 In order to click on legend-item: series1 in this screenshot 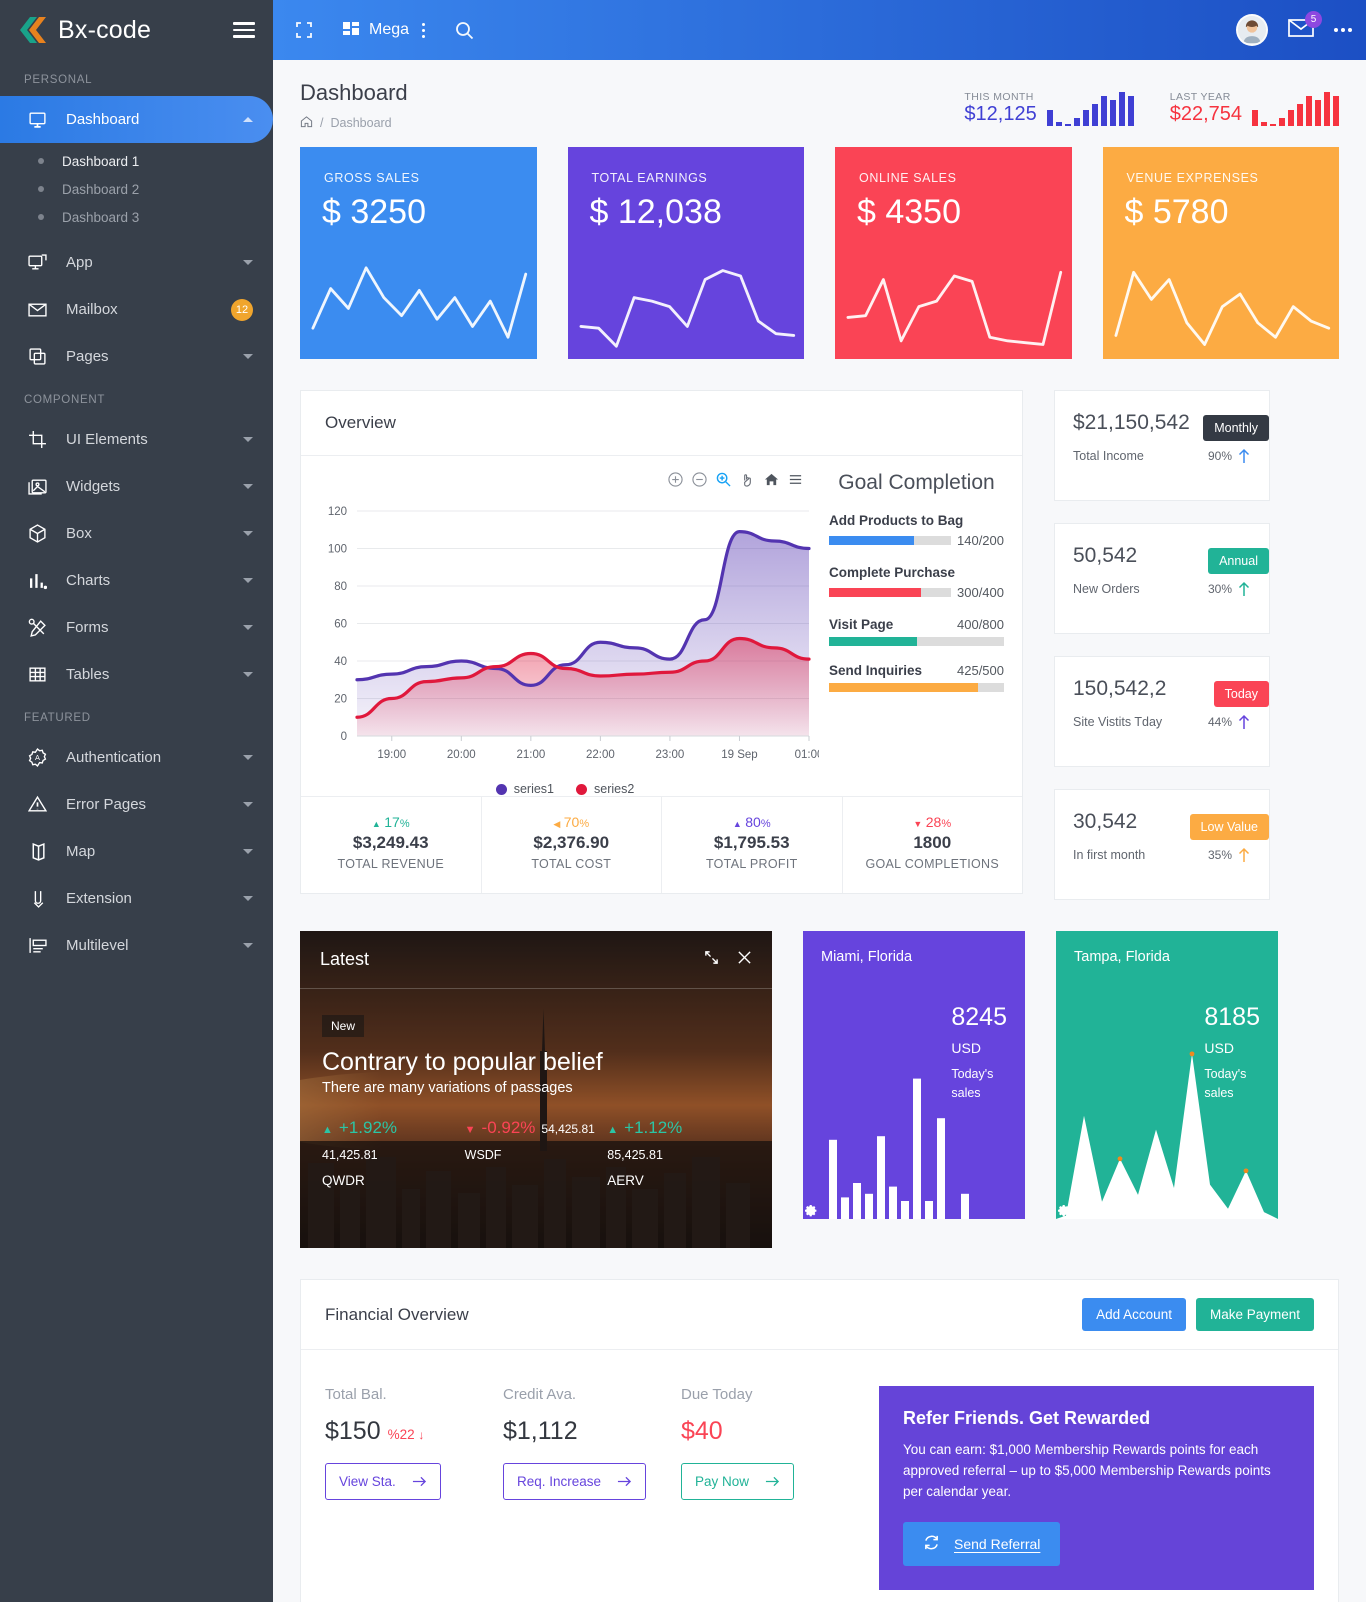, I will do `click(524, 789)`.